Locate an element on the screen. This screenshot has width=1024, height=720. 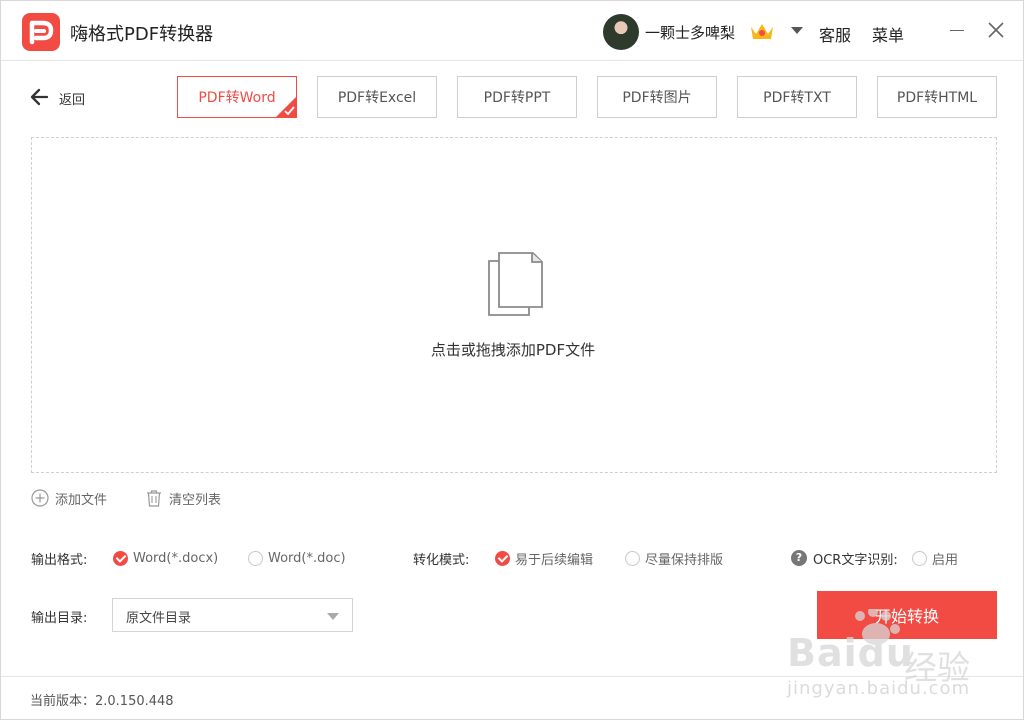
tab-pdf-to-html: PDF转HTML is located at coordinates (937, 97).